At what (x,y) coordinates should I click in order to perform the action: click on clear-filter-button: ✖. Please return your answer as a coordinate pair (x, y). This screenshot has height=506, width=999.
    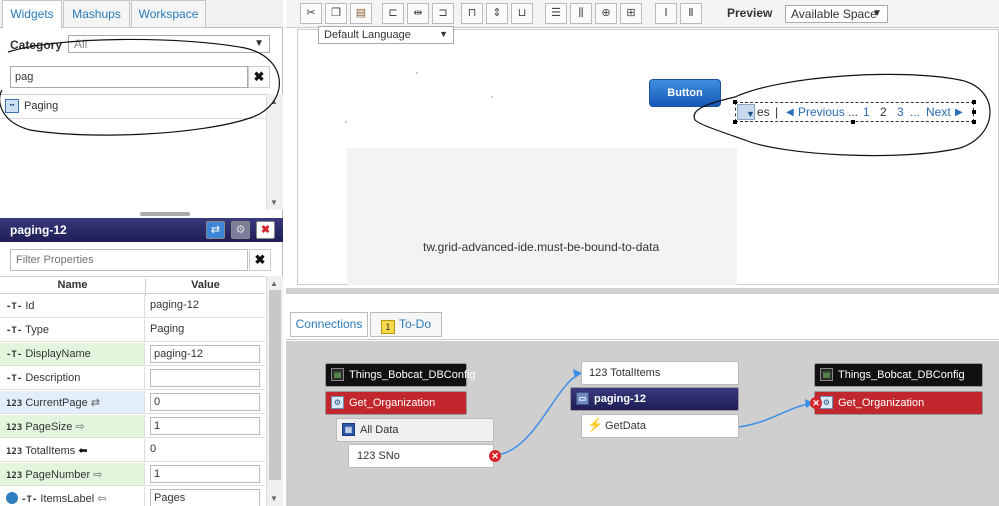
    Looking at the image, I should click on (260, 260).